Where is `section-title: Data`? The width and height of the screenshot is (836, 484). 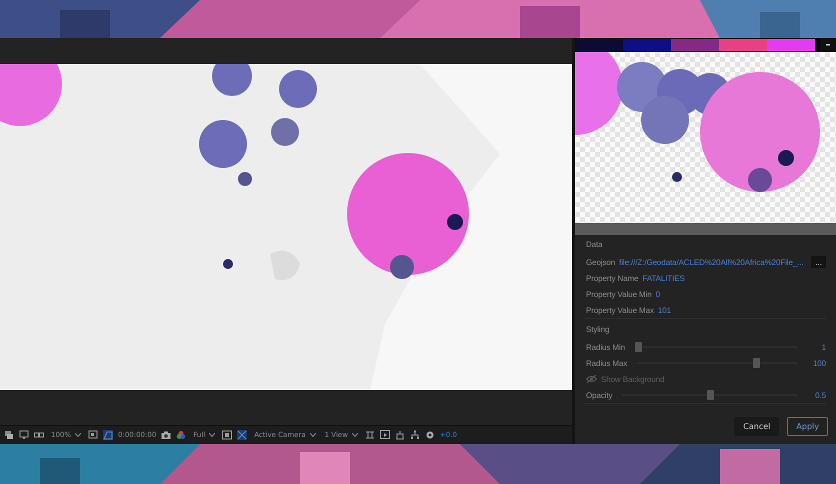 section-title: Data is located at coordinates (594, 245).